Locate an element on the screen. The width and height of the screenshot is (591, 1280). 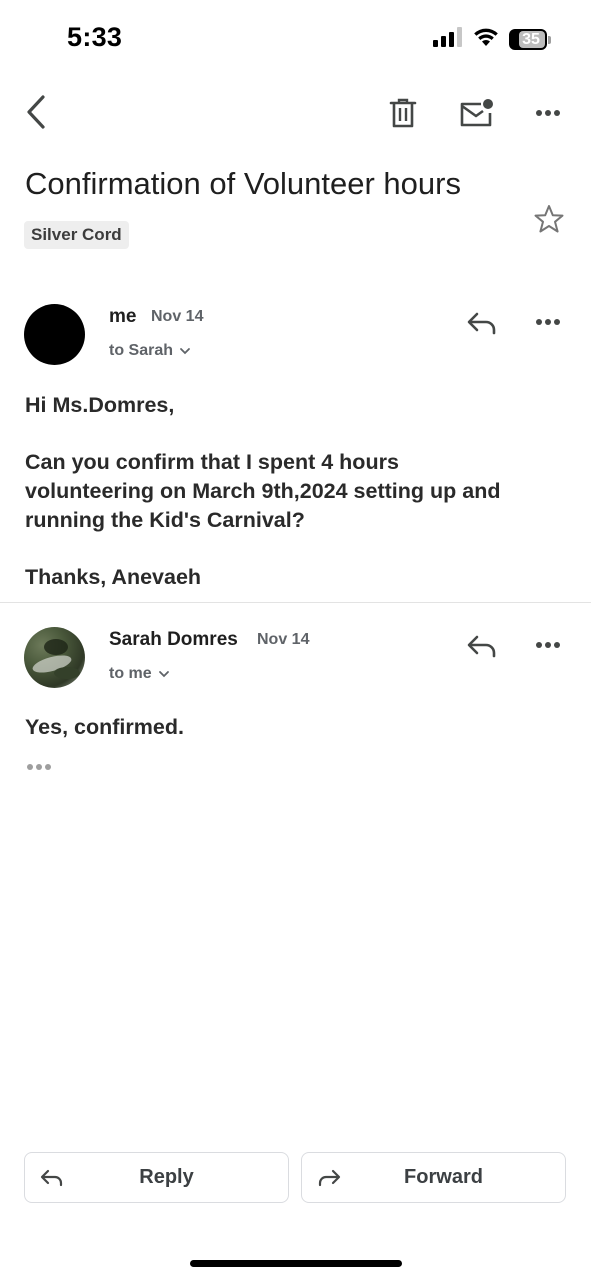
trash-icon is located at coordinates (403, 113).